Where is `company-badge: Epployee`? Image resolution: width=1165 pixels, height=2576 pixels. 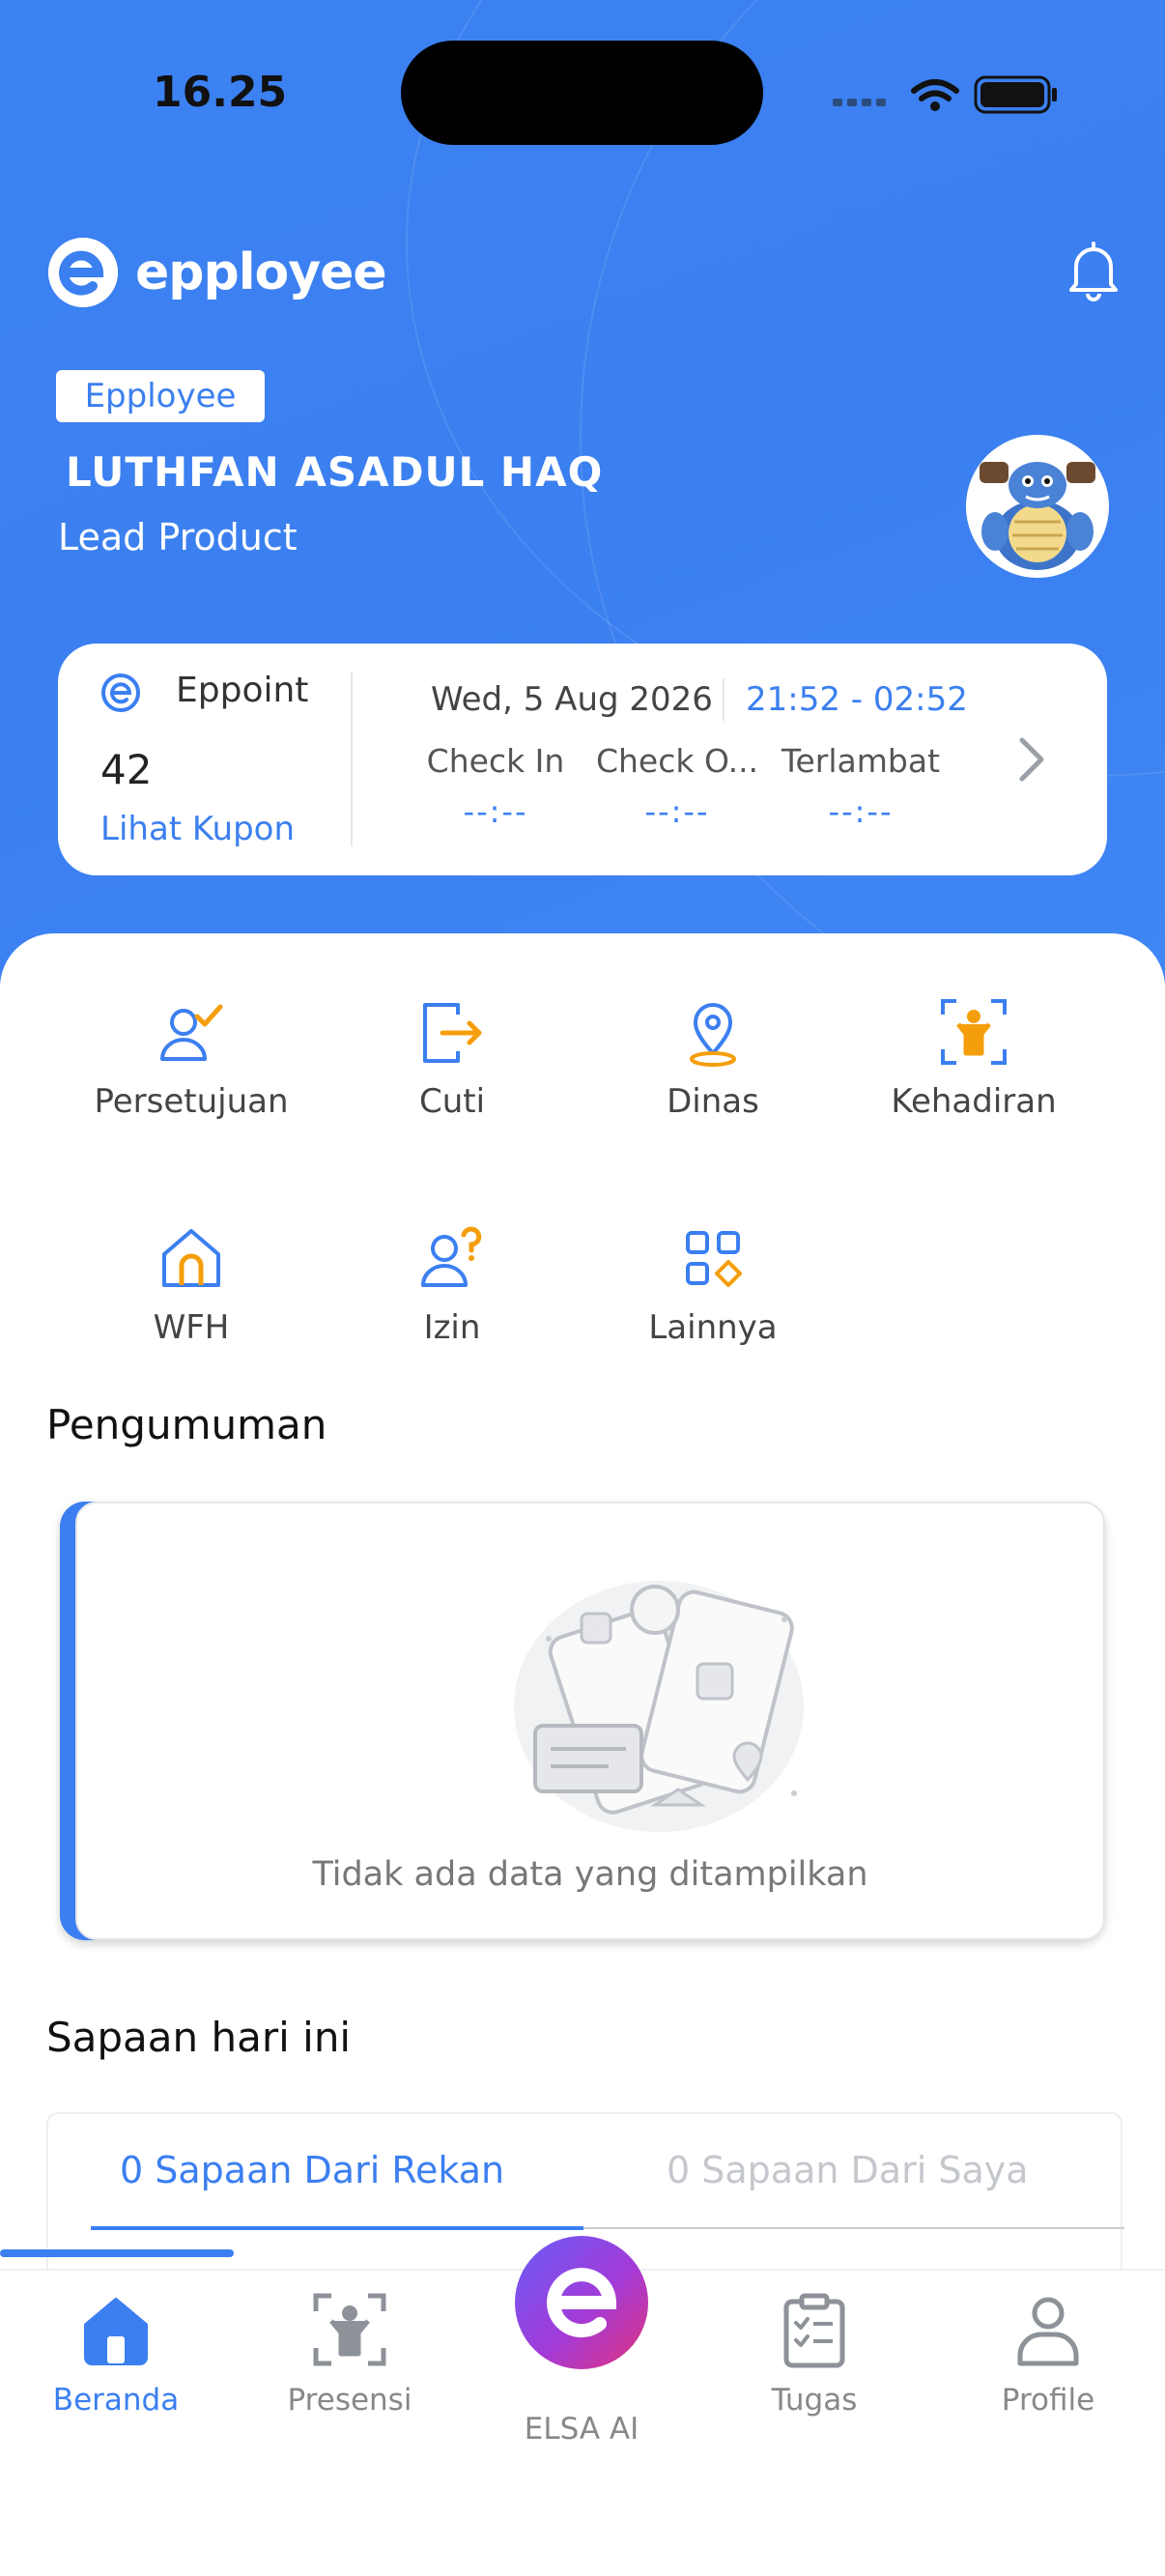
company-badge: Epployee is located at coordinates (161, 396).